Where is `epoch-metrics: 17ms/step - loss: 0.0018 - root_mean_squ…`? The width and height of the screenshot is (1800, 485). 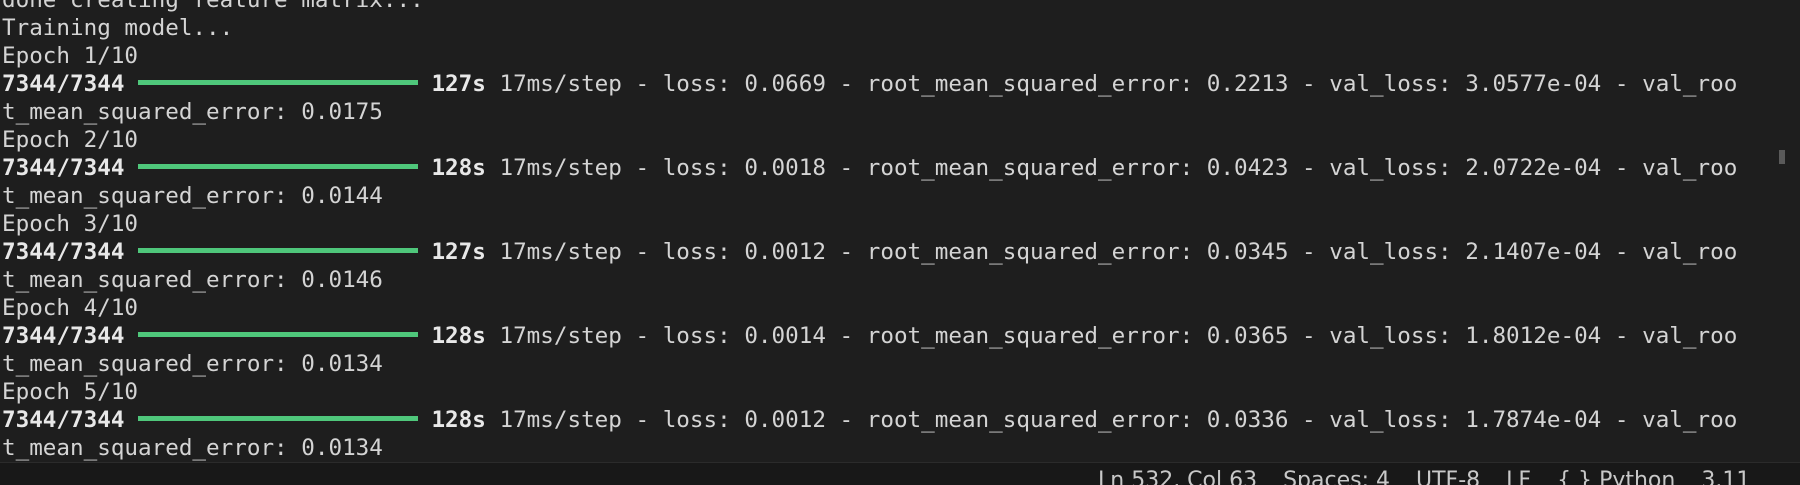
epoch-metrics: 17ms/step - loss: 0.0018 - root_mean_squ… is located at coordinates (1118, 168).